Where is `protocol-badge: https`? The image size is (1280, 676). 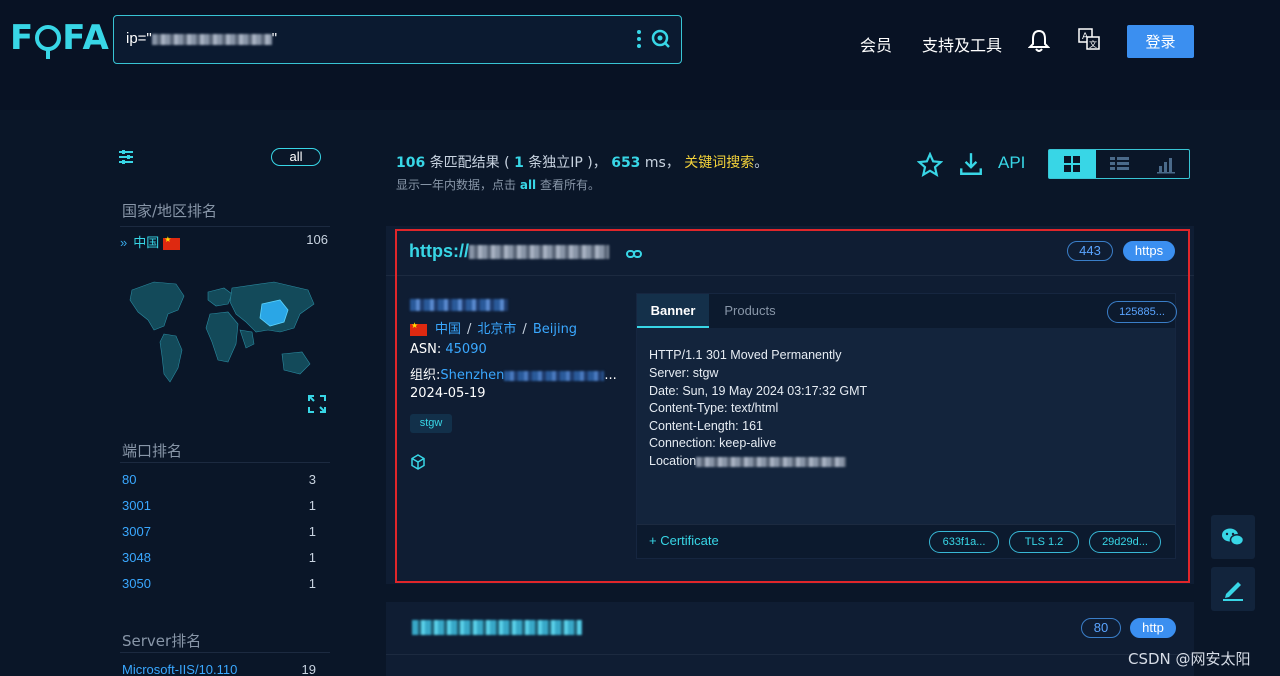 protocol-badge: https is located at coordinates (1149, 251).